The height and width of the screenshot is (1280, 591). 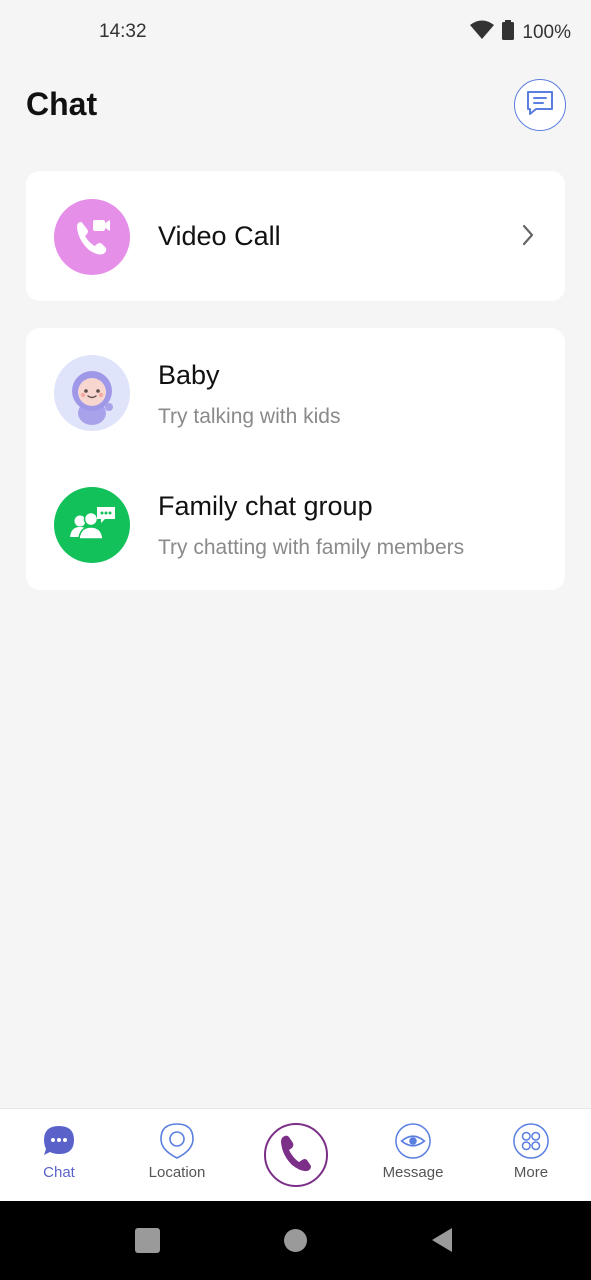 What do you see at coordinates (528, 237) in the screenshot?
I see `chevron-right-icon` at bounding box center [528, 237].